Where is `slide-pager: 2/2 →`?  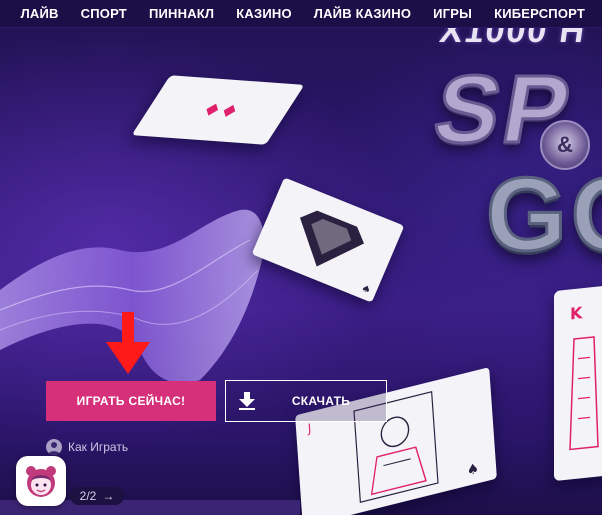 slide-pager: 2/2 → is located at coordinates (97, 496).